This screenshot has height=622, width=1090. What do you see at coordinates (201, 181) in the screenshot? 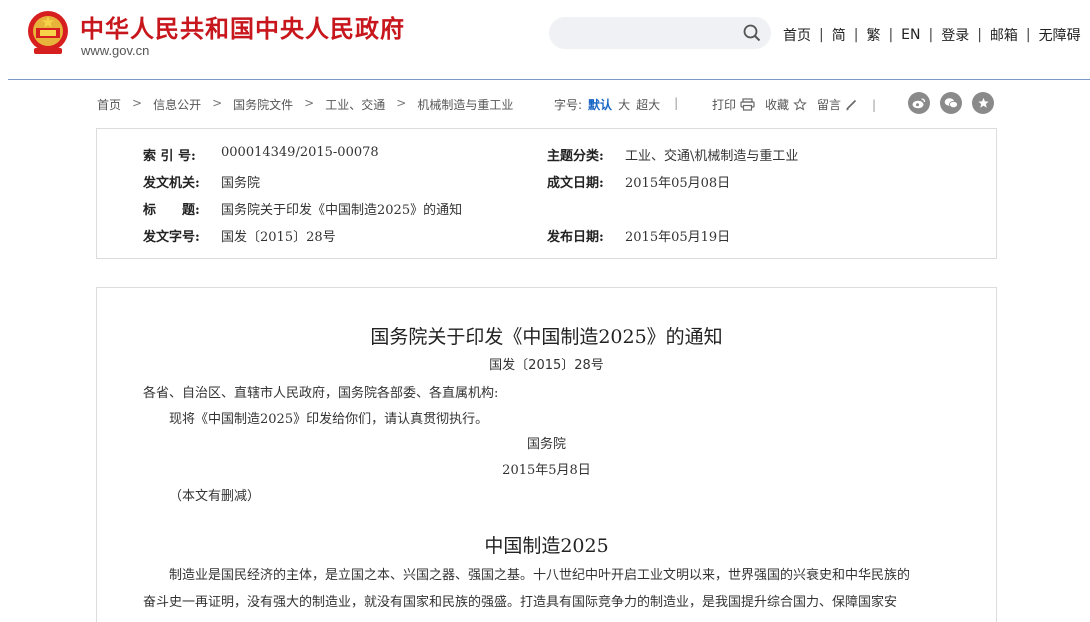
I see `metadata-issuer-row: 发文机关: 国务院` at bounding box center [201, 181].